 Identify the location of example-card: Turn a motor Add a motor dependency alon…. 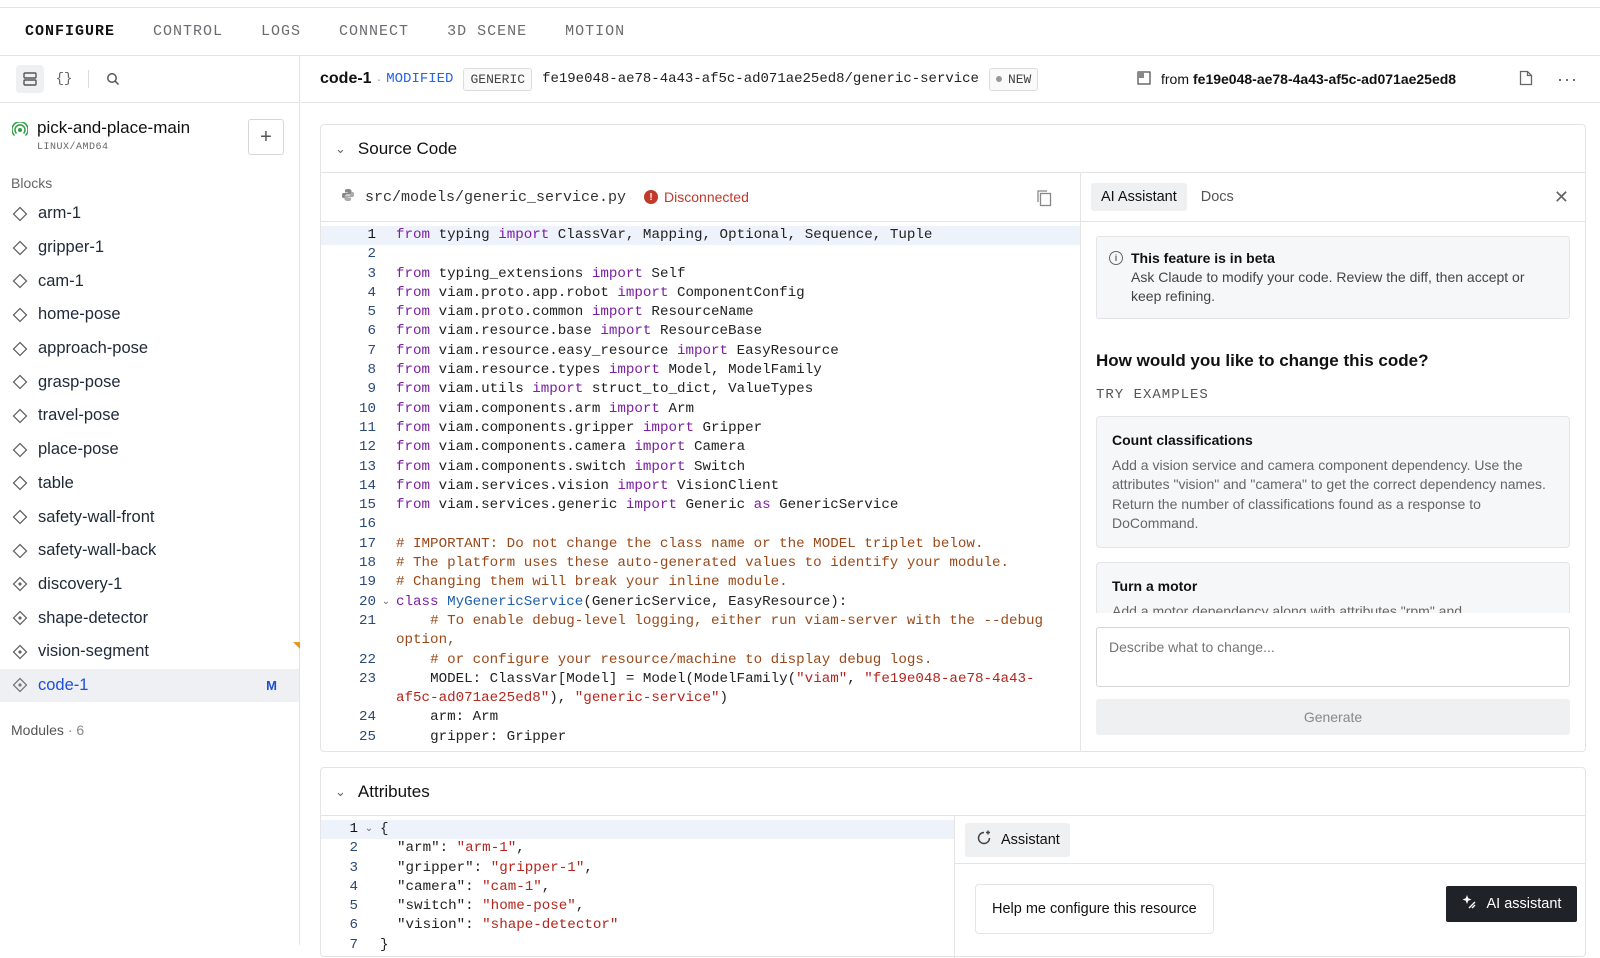
(1333, 587).